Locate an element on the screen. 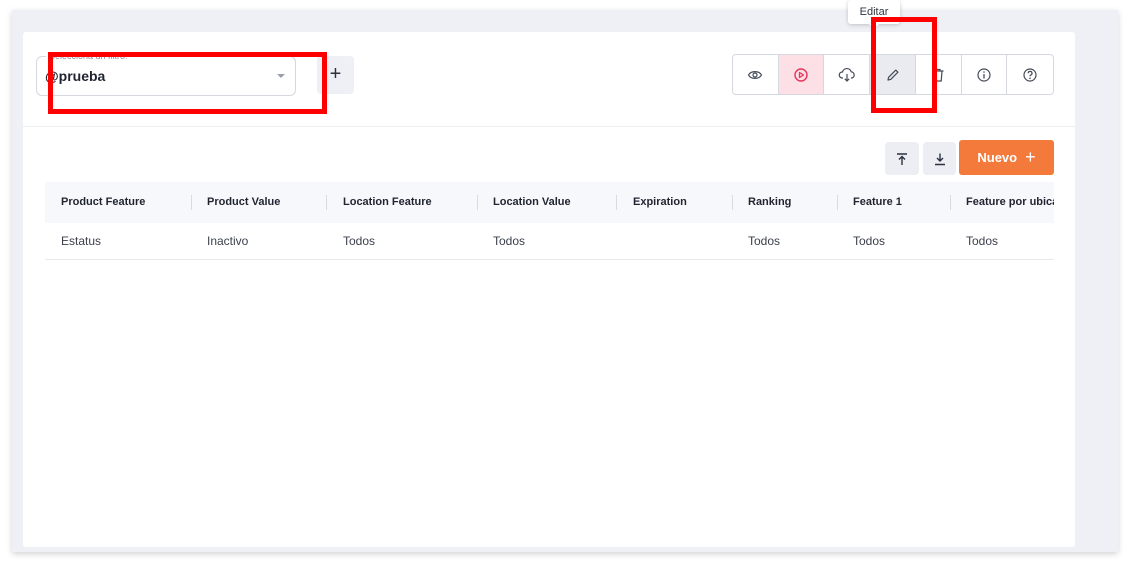 This screenshot has height=571, width=1137. column-header: Location Feature is located at coordinates (387, 202).